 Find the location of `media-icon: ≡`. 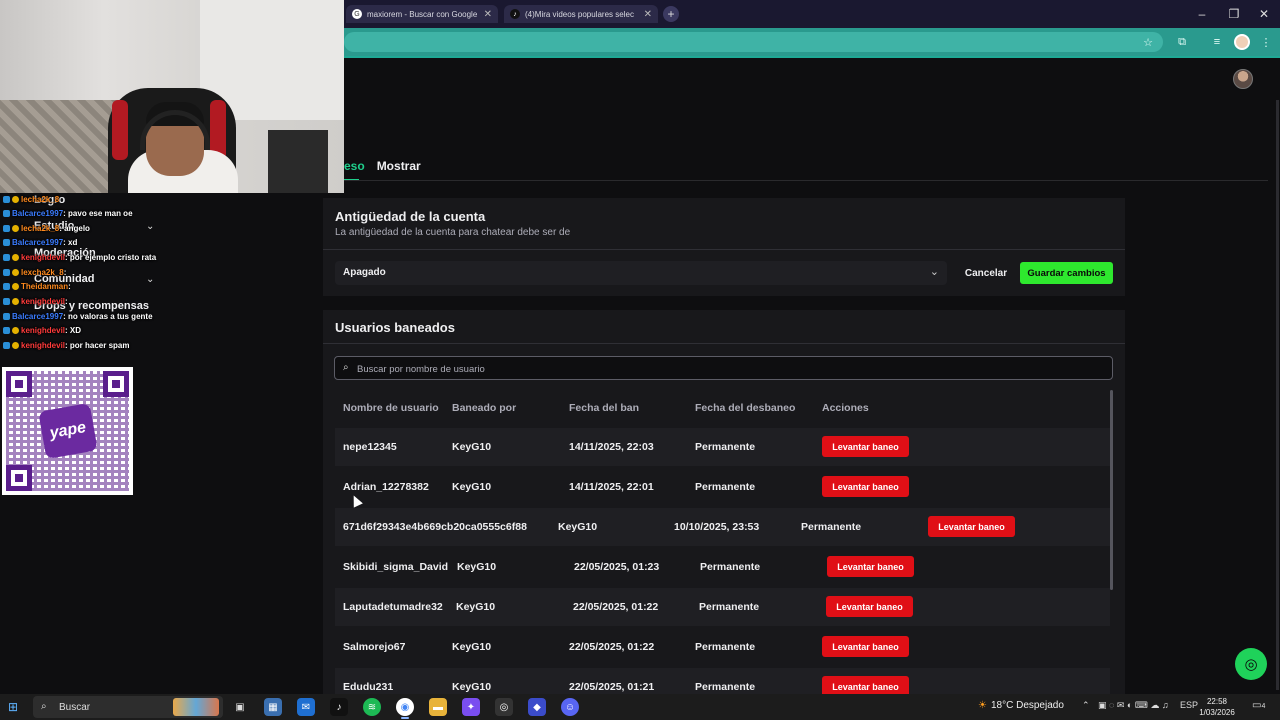

media-icon: ≡ is located at coordinates (1217, 42).